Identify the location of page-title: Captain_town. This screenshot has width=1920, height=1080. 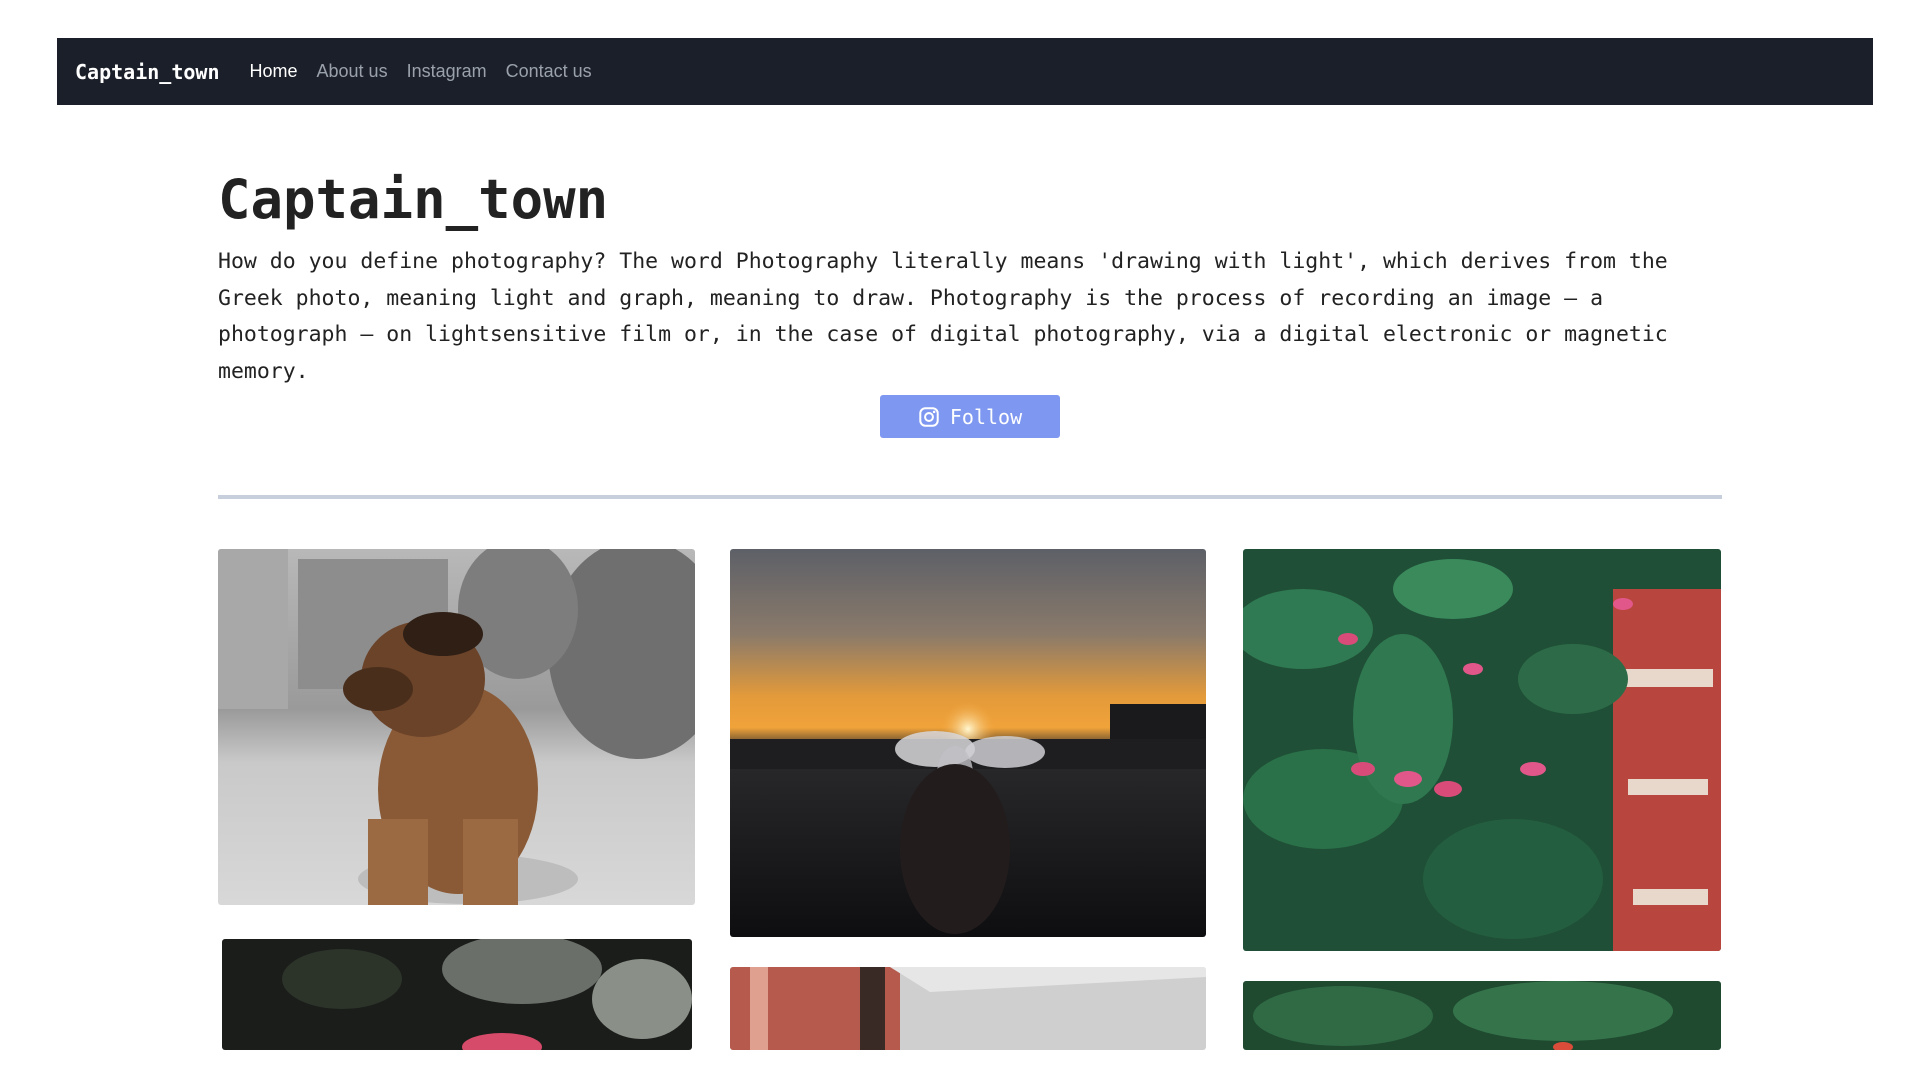
(413, 199).